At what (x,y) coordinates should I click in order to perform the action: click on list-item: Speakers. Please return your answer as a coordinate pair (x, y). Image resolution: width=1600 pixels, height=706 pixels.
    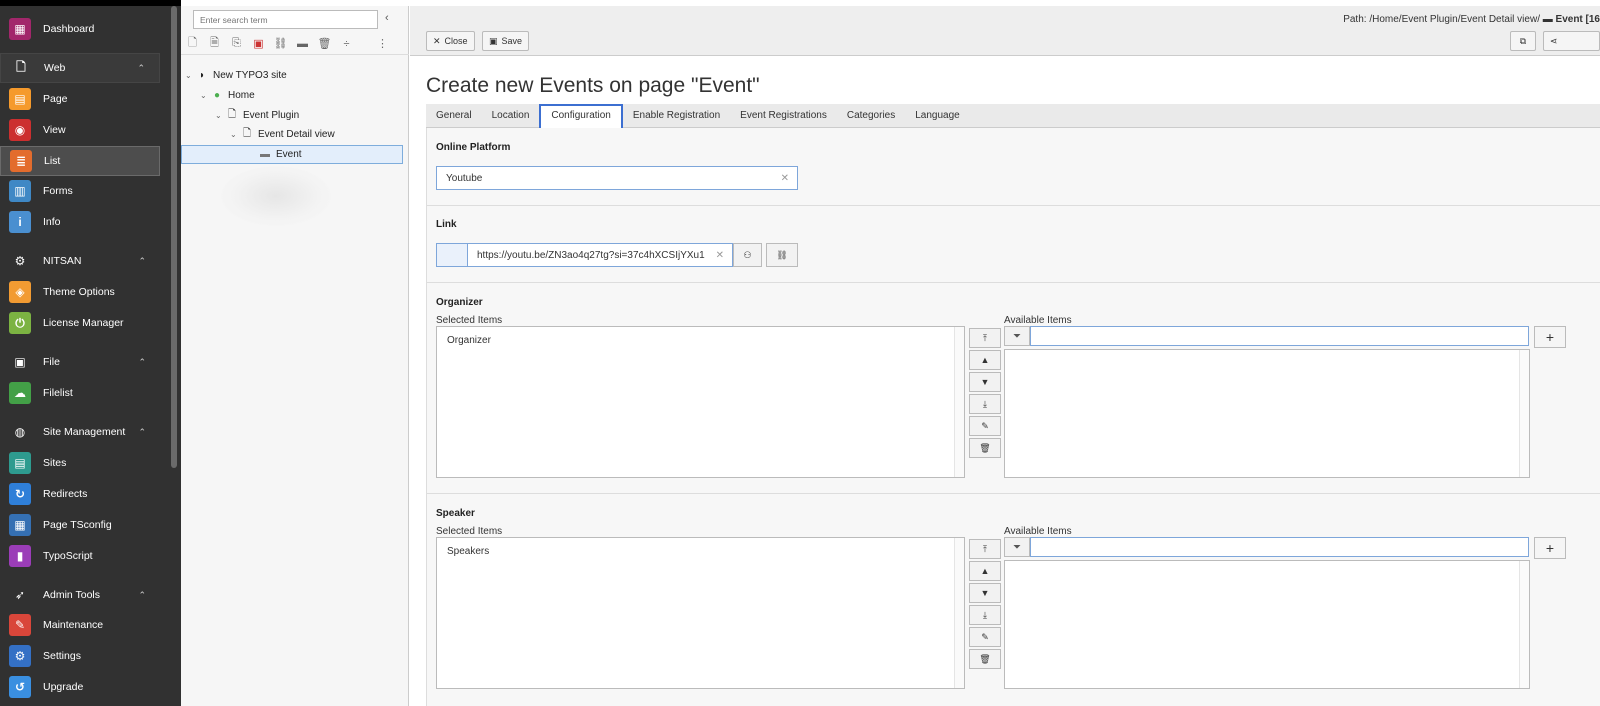
    Looking at the image, I should click on (468, 551).